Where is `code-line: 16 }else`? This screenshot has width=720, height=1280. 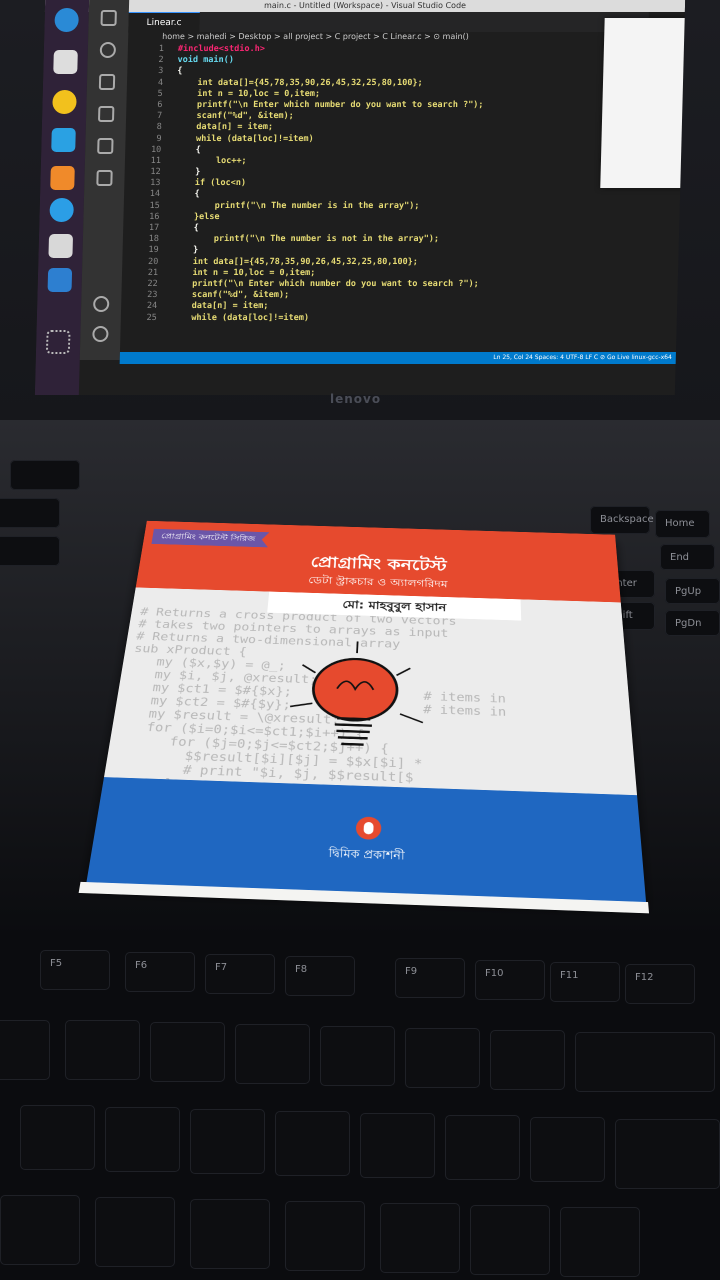 code-line: 16 }else is located at coordinates (369, 217).